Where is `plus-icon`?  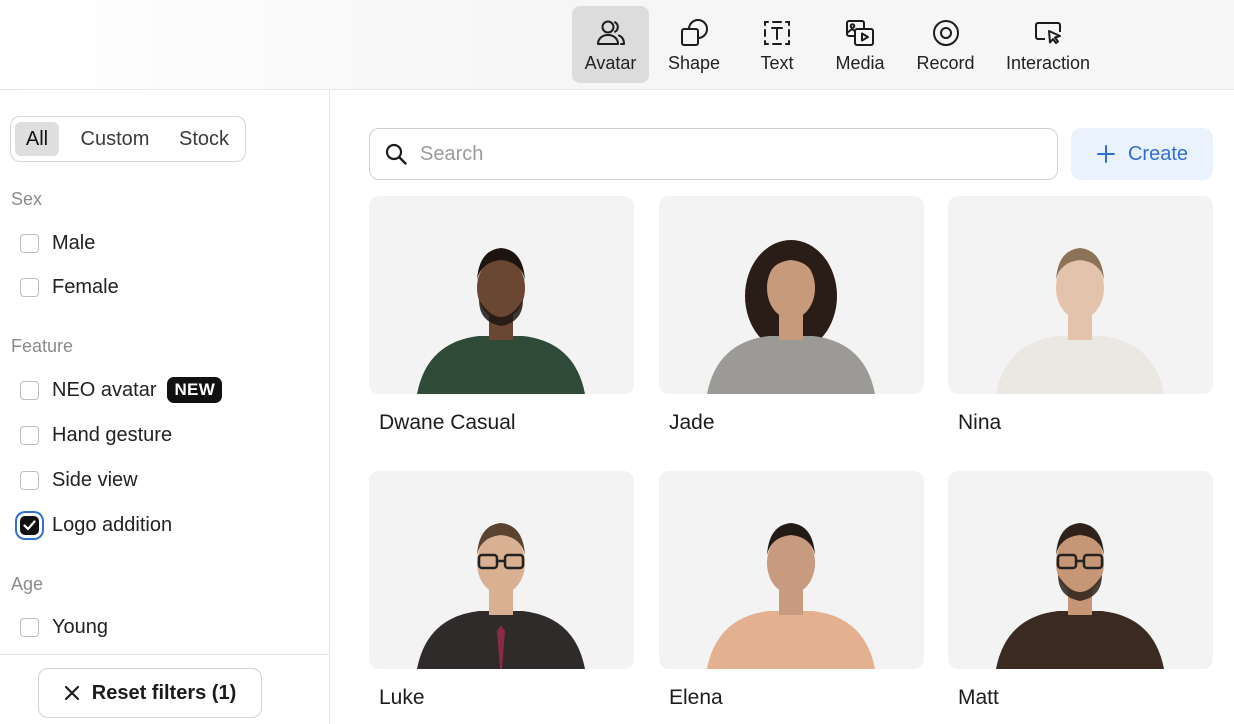
plus-icon is located at coordinates (1105, 154).